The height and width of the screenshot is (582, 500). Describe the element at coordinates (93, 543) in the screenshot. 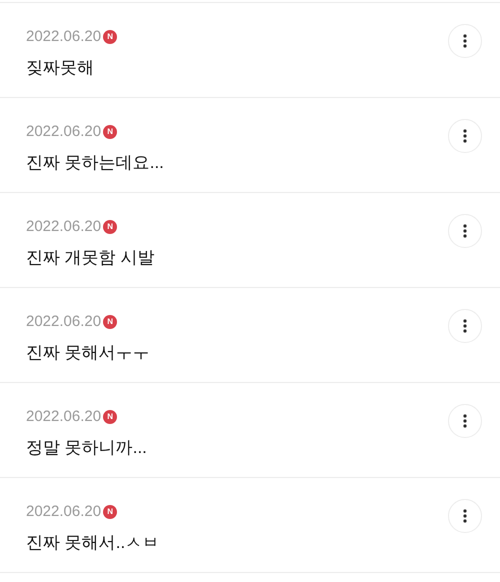

I see `comment-text: 진짜 못해서..ㅅㅂ` at that location.